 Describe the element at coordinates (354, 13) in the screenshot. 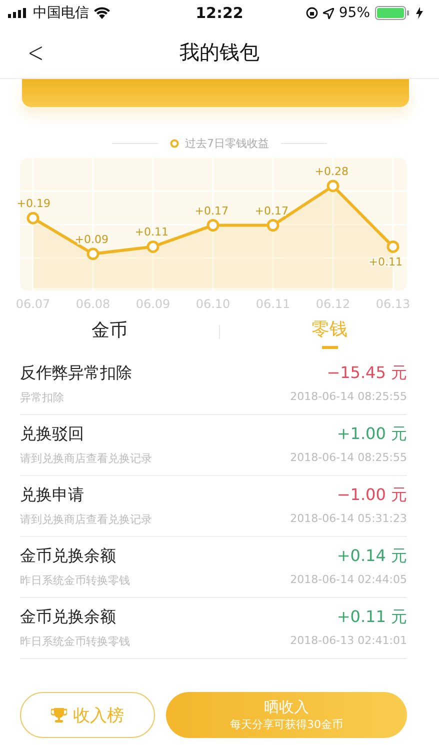

I see `battery-percent: 95%` at that location.